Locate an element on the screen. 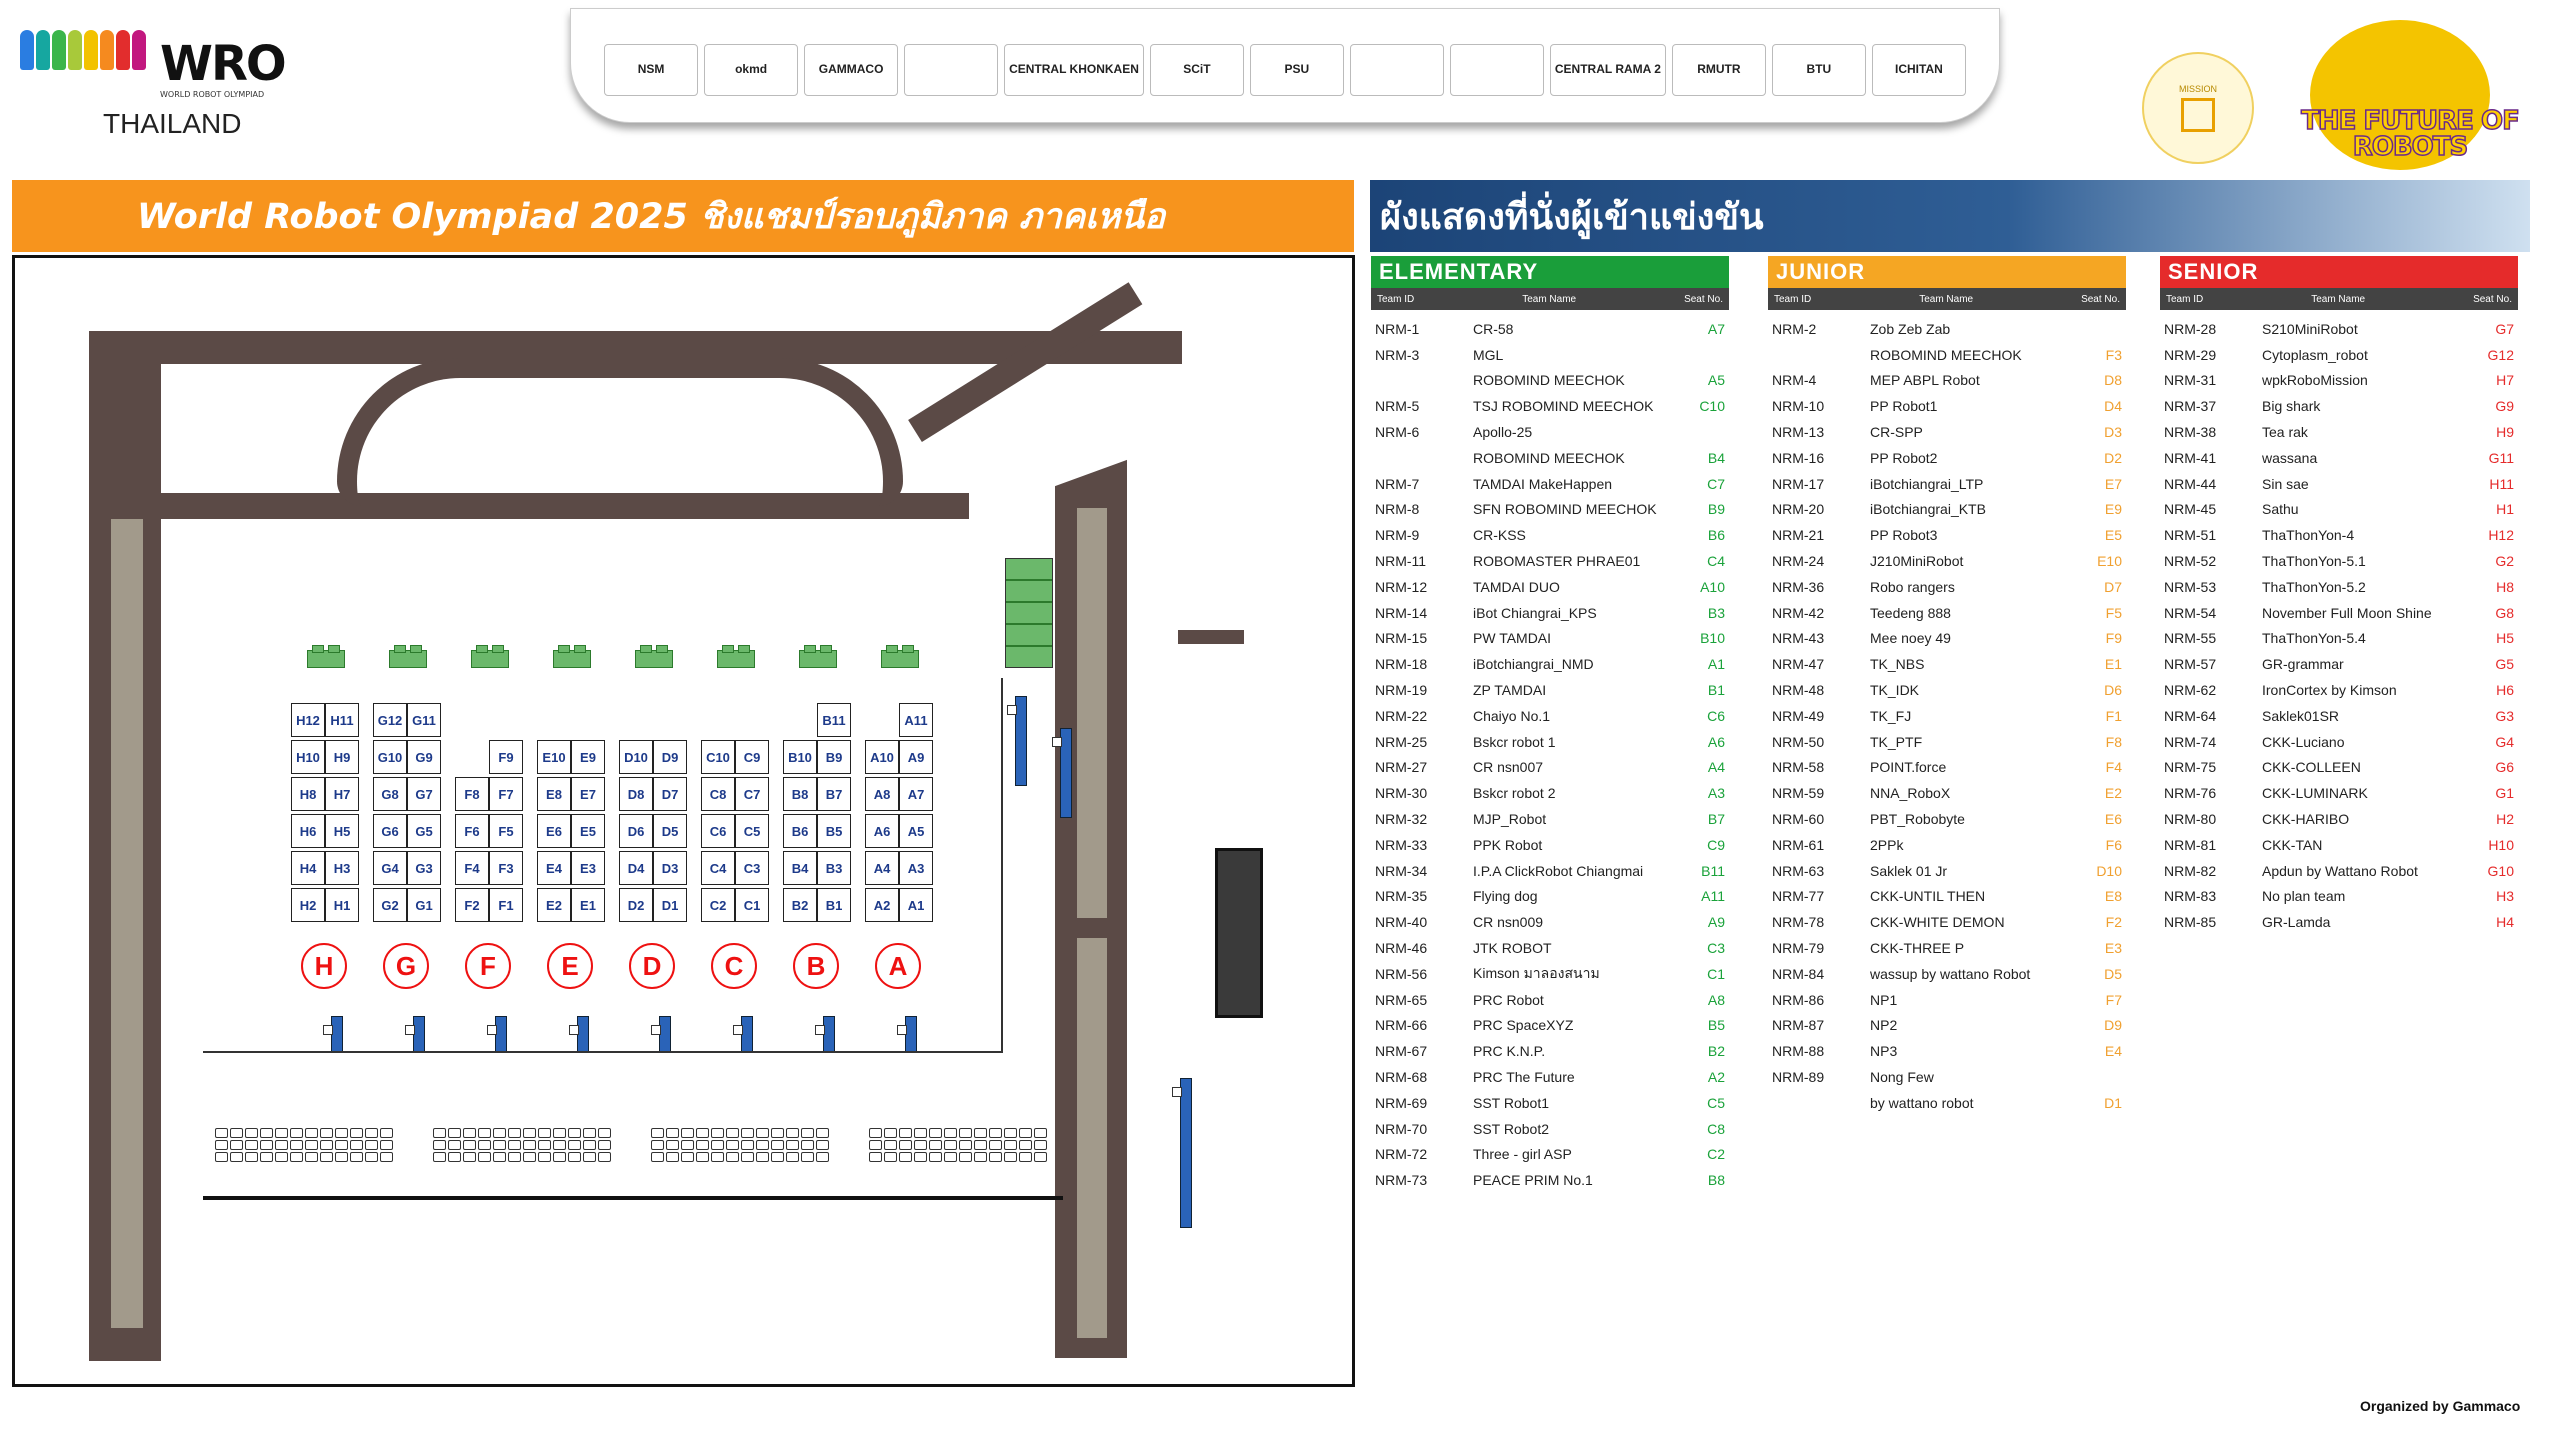 The width and height of the screenshot is (2560, 1440). wro-subtitle: WORLD ROBOT OLYMPIAD is located at coordinates (212, 94).